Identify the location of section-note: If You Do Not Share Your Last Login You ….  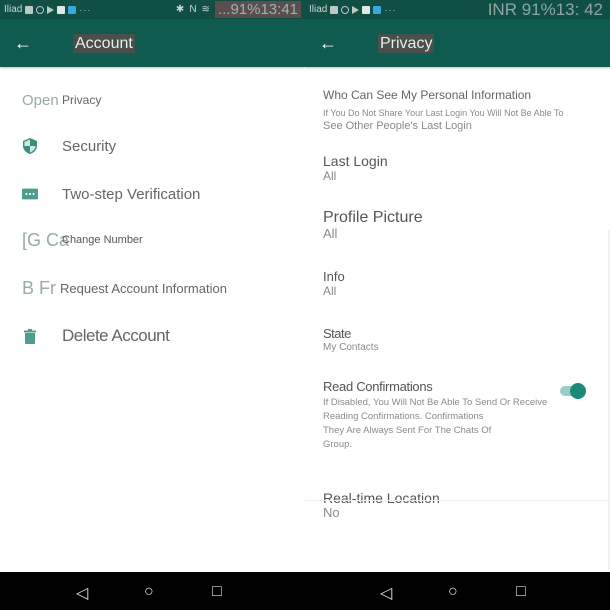
(443, 113).